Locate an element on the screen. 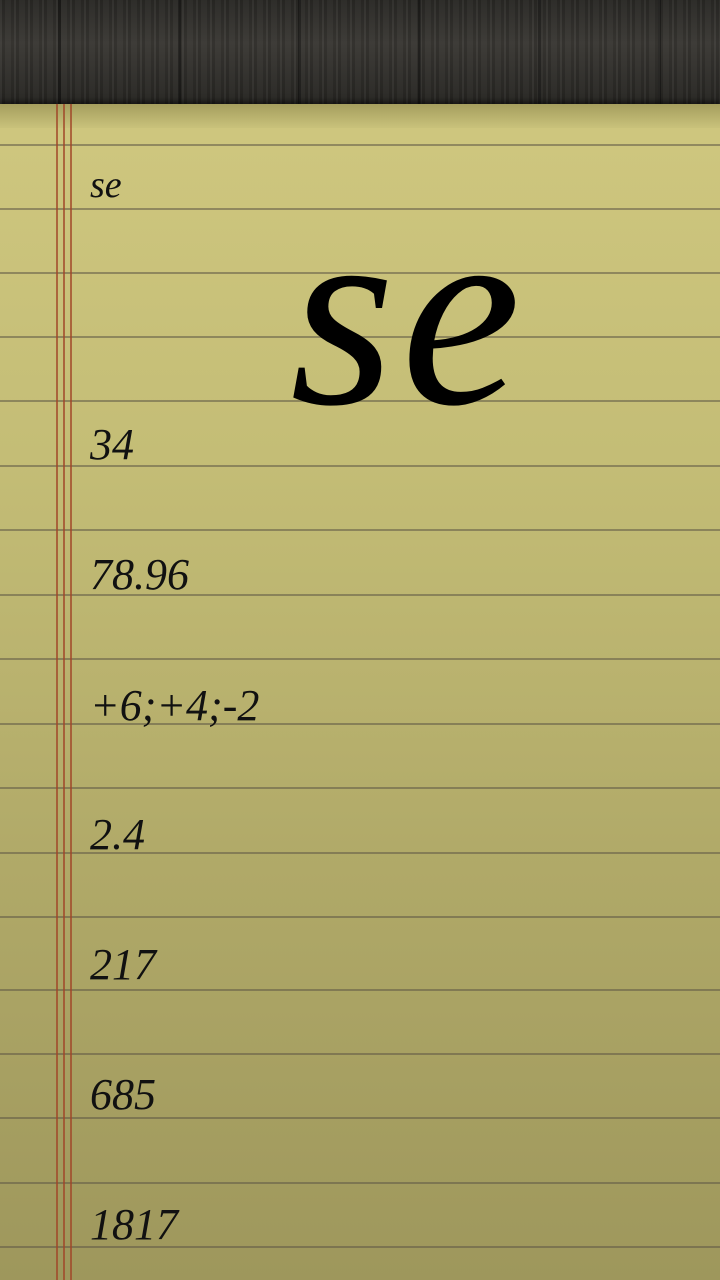  large-display-word: se is located at coordinates (408, 312).